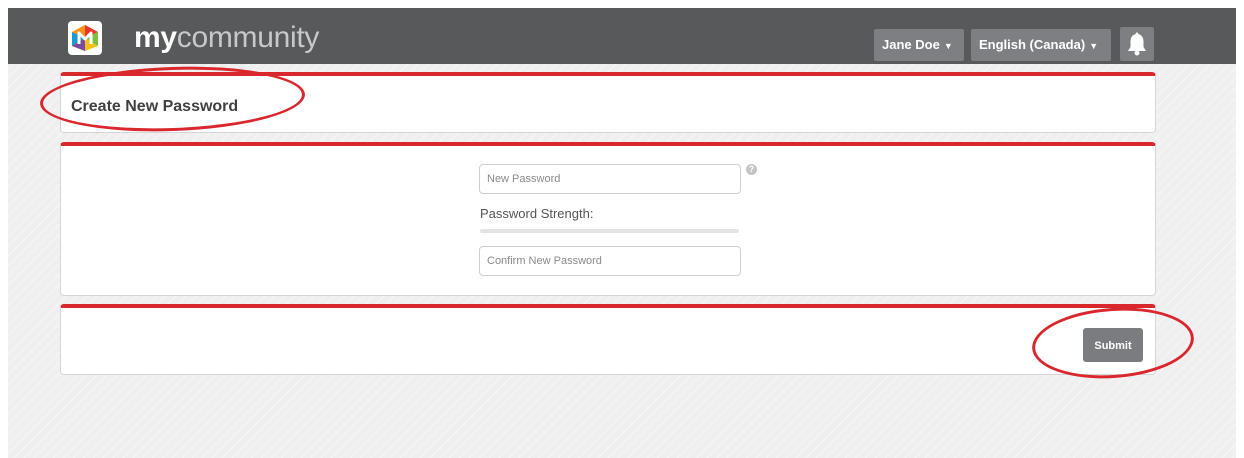 The width and height of the screenshot is (1244, 458). What do you see at coordinates (85, 38) in the screenshot?
I see `mycommunity-logo-icon` at bounding box center [85, 38].